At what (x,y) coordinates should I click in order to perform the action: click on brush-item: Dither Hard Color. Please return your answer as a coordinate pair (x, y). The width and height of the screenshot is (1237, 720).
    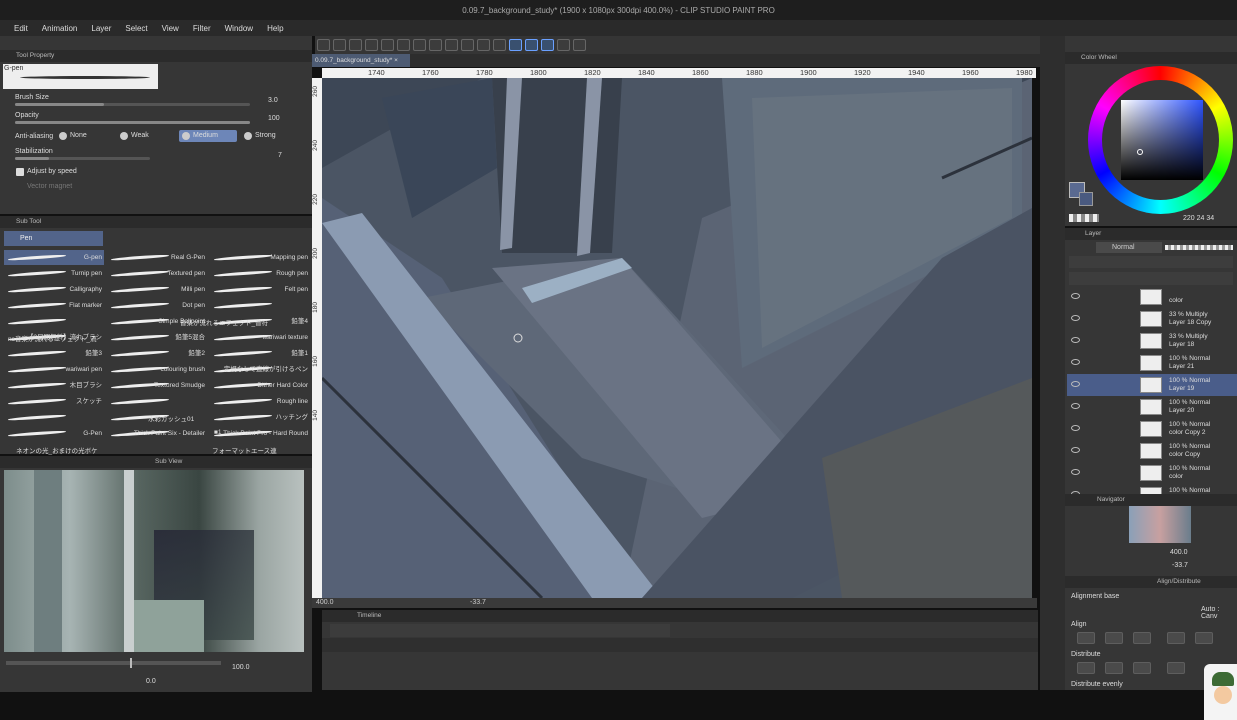
    Looking at the image, I should click on (260, 385).